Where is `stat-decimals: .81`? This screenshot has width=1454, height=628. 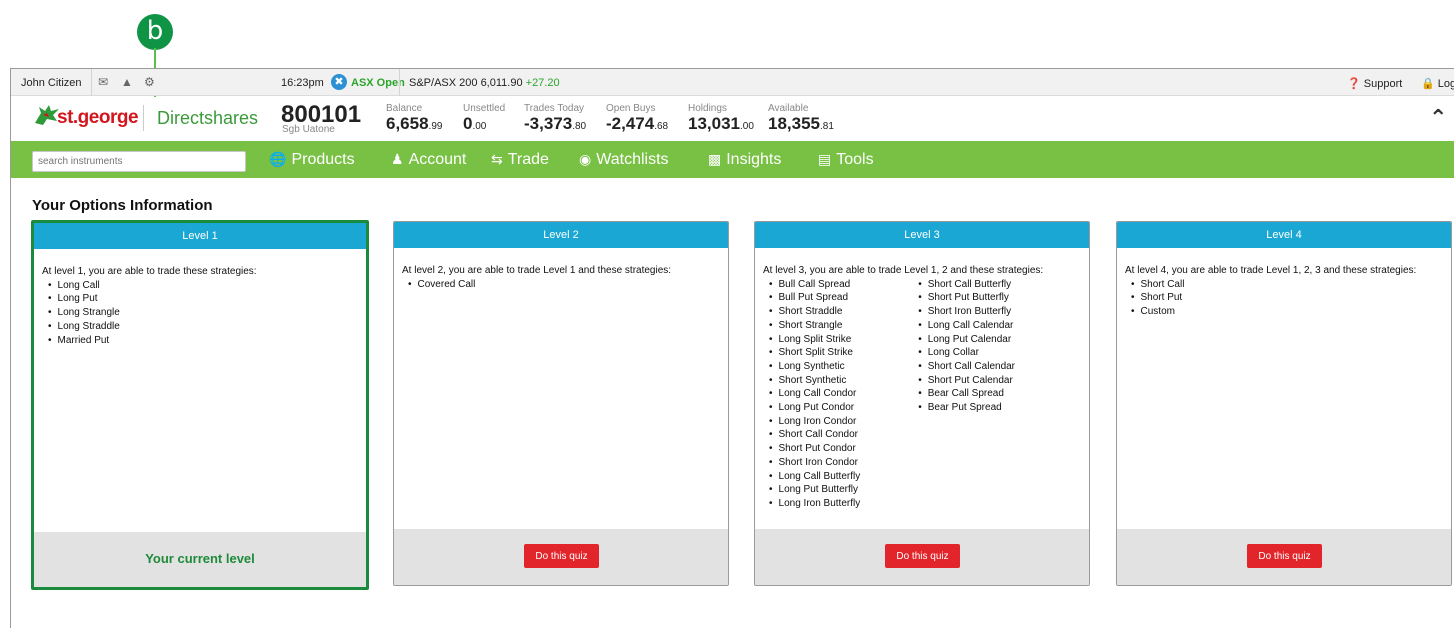 stat-decimals: .81 is located at coordinates (827, 126).